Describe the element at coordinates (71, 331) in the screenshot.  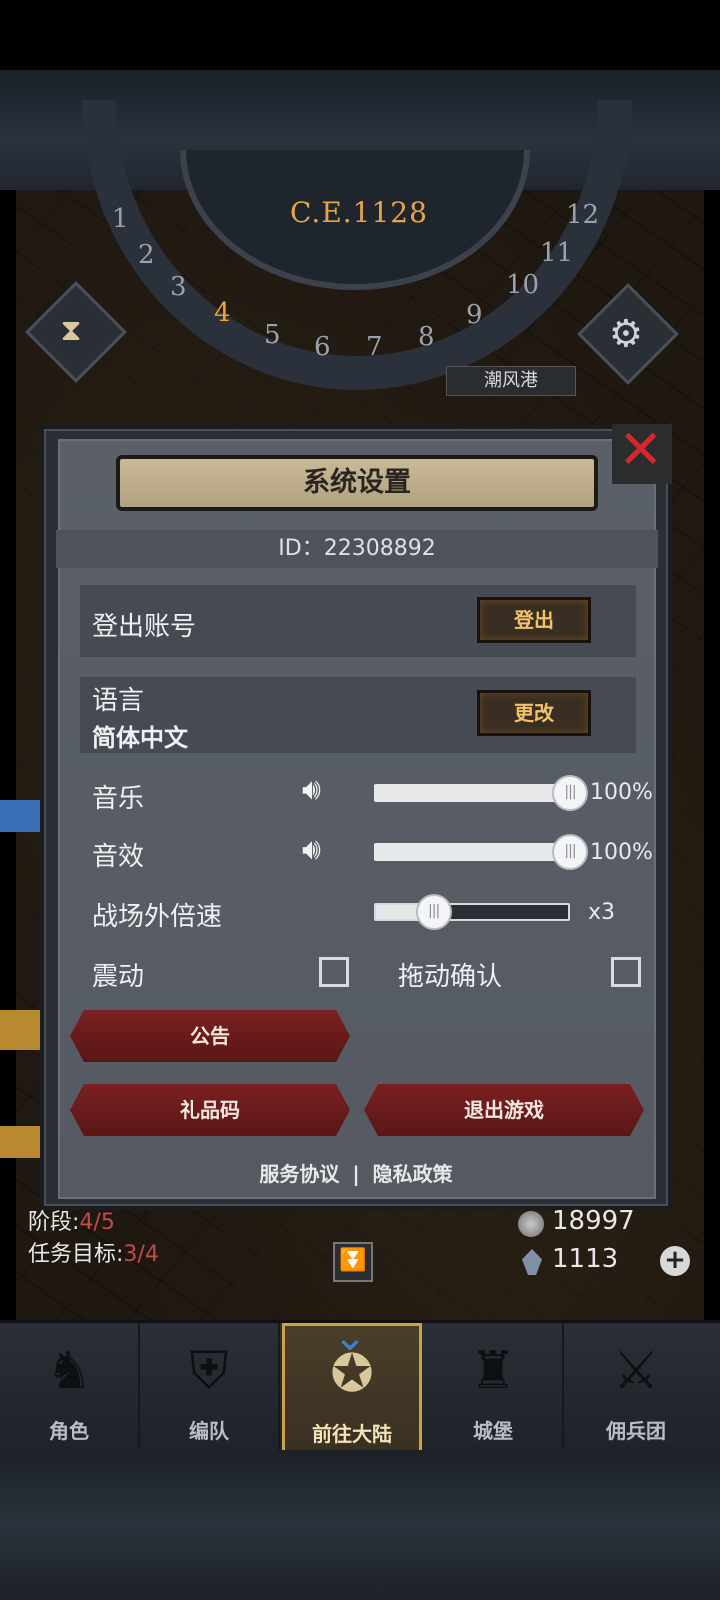
I see `hourglass-icon: ⧗` at that location.